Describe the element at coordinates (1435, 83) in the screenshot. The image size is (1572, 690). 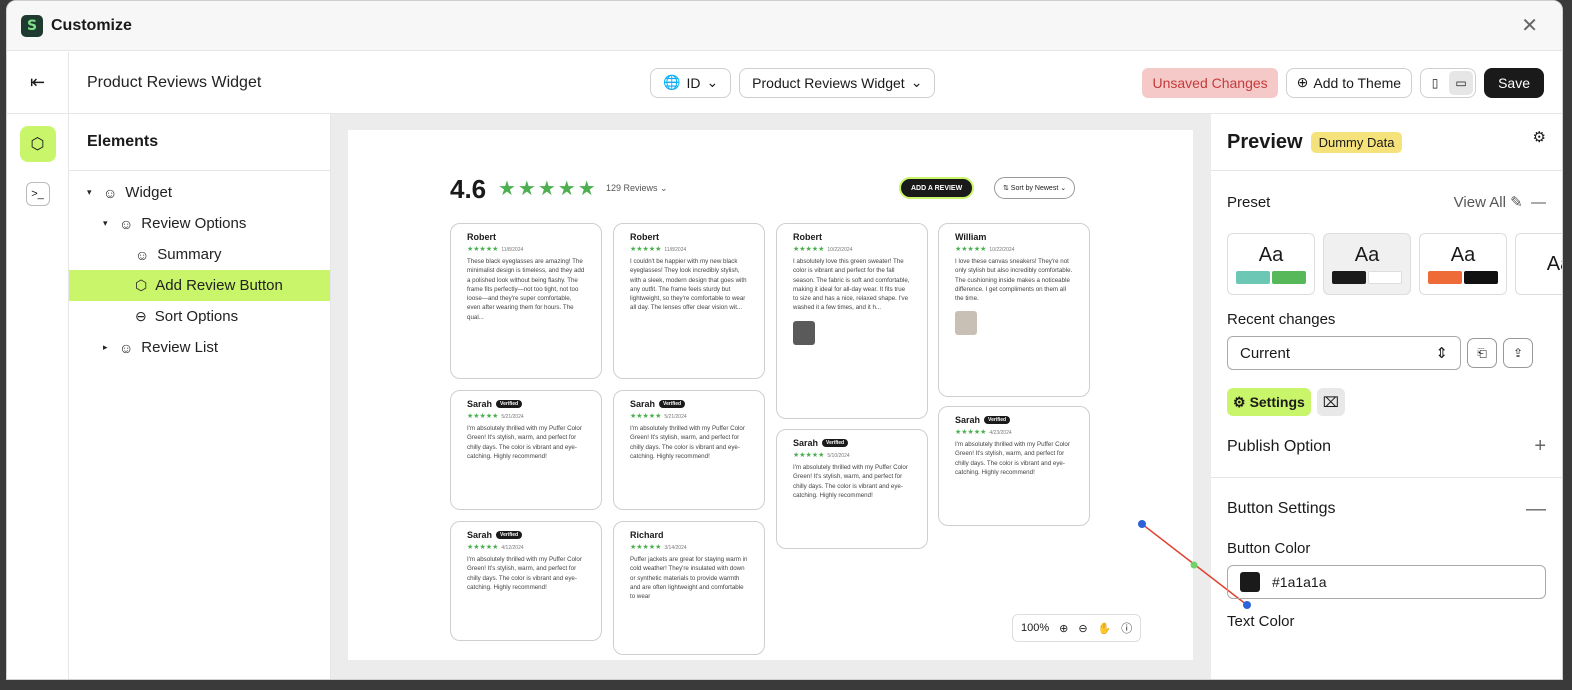
I see `mobile-icon: ▯` at that location.